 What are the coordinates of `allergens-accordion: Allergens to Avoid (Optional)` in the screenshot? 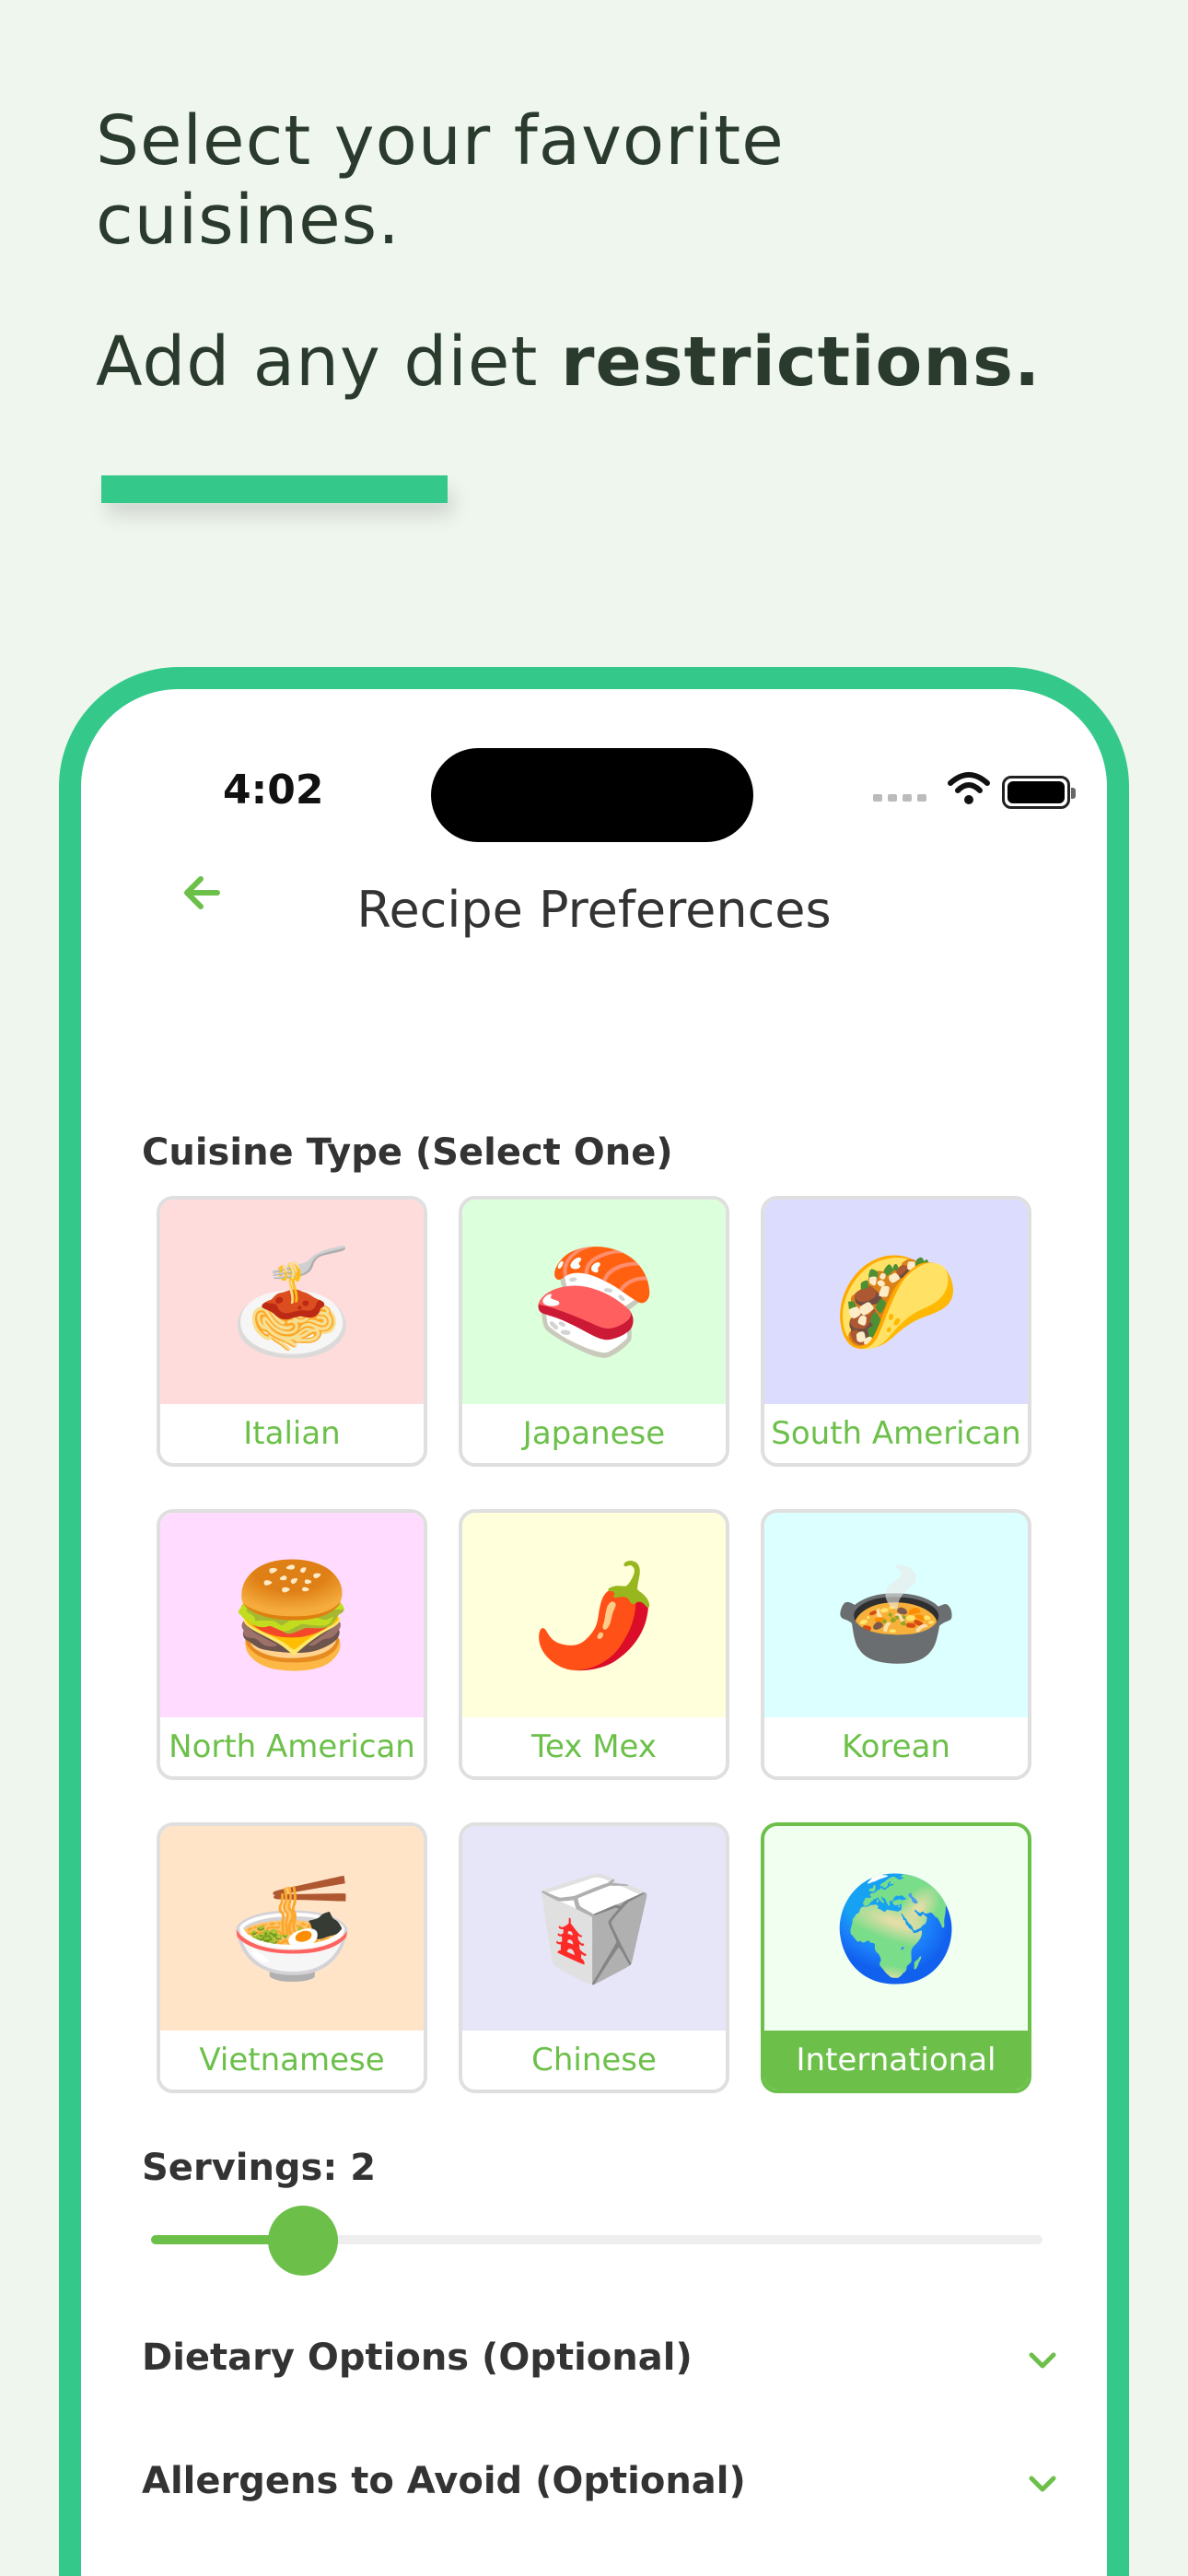 It's located at (602, 2484).